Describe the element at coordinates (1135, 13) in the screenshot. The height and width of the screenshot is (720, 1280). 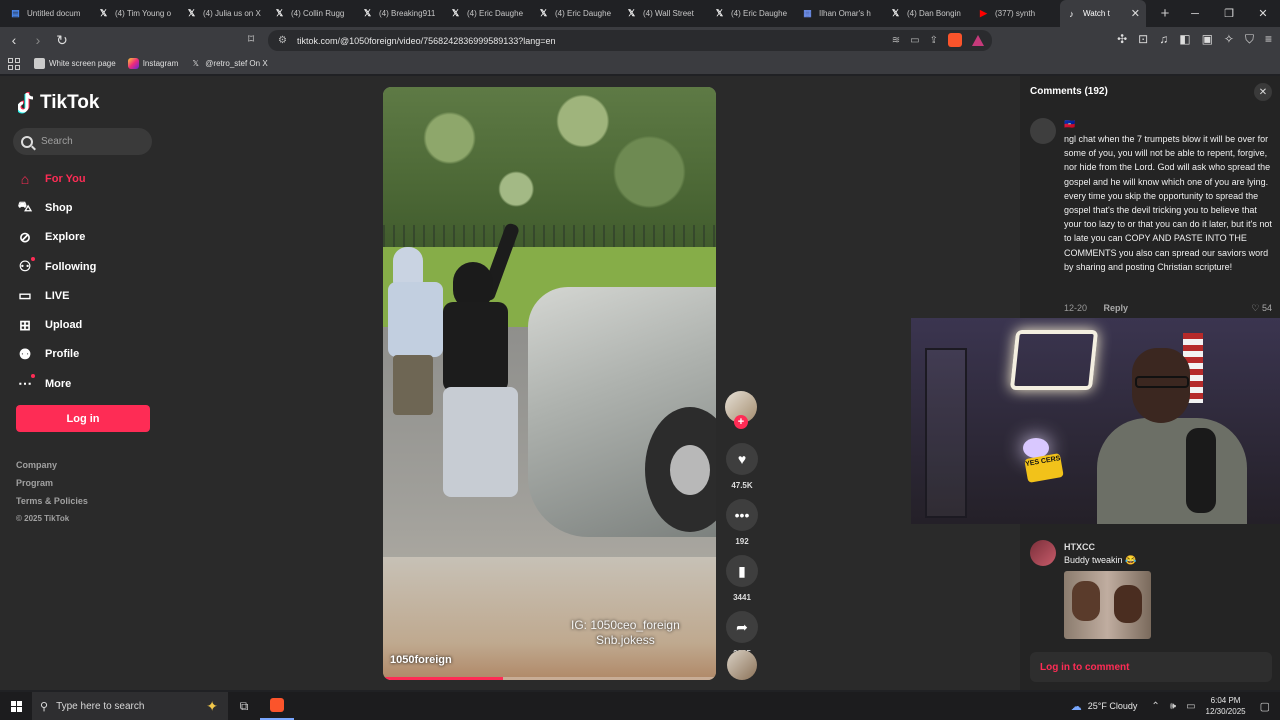
I see `close-tab-icon: ✕` at that location.